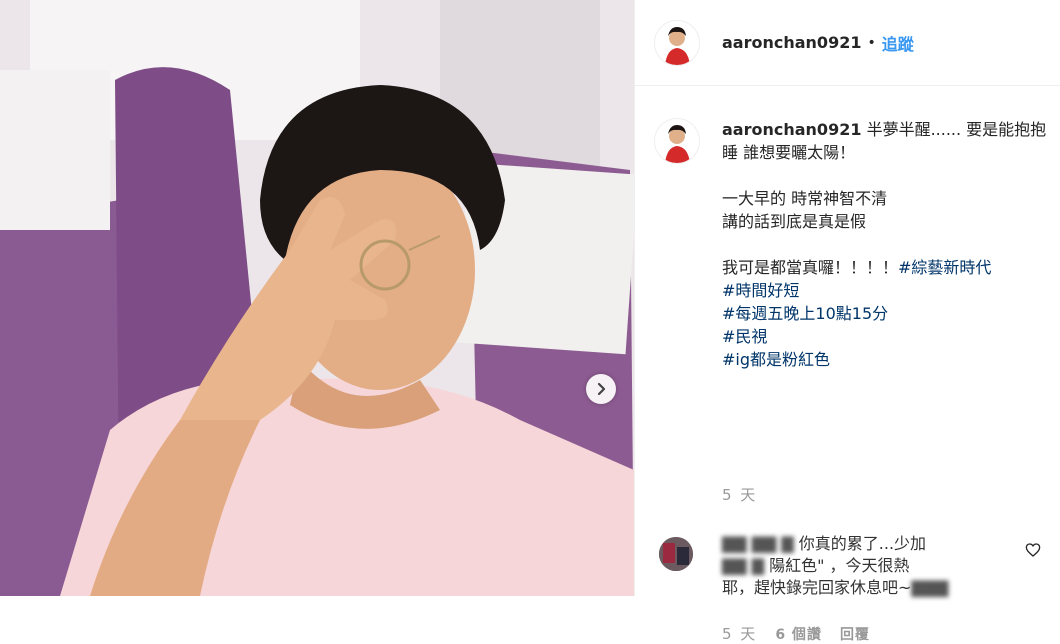 The width and height of the screenshot is (1060, 644). Describe the element at coordinates (885, 290) in the screenshot. I see `hashtag-link: #時間好短` at that location.